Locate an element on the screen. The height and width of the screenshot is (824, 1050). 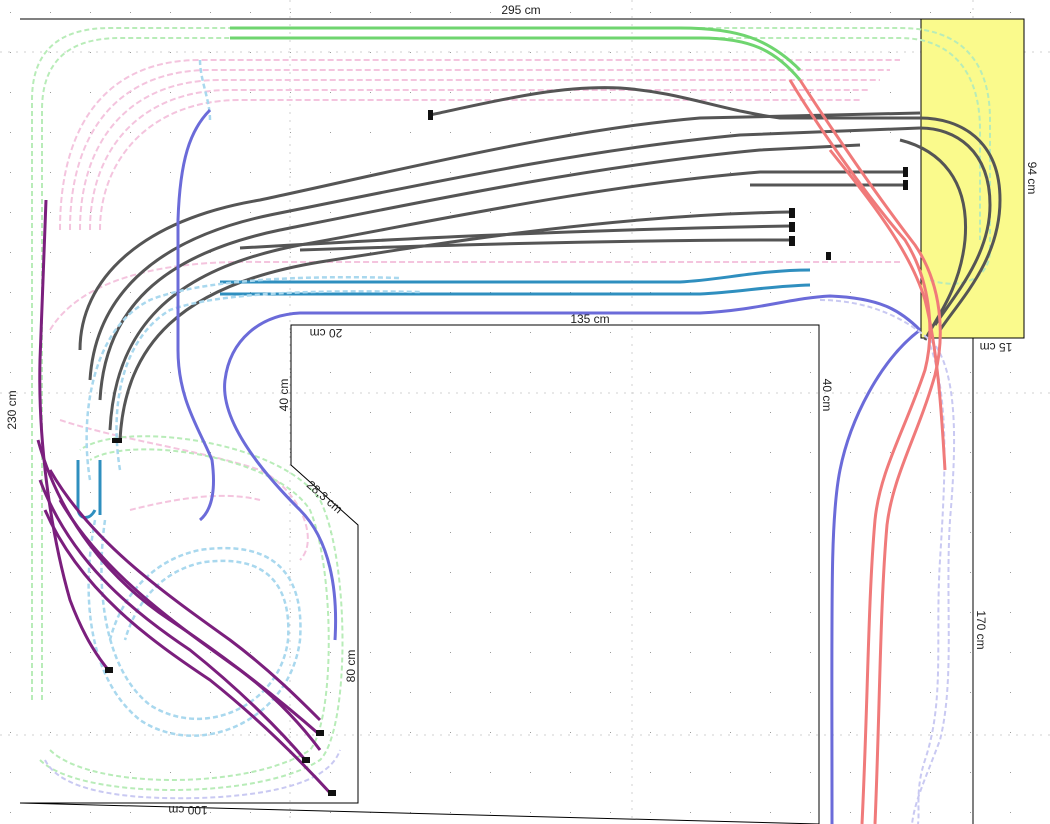
buffer-stop is located at coordinates (109, 670).